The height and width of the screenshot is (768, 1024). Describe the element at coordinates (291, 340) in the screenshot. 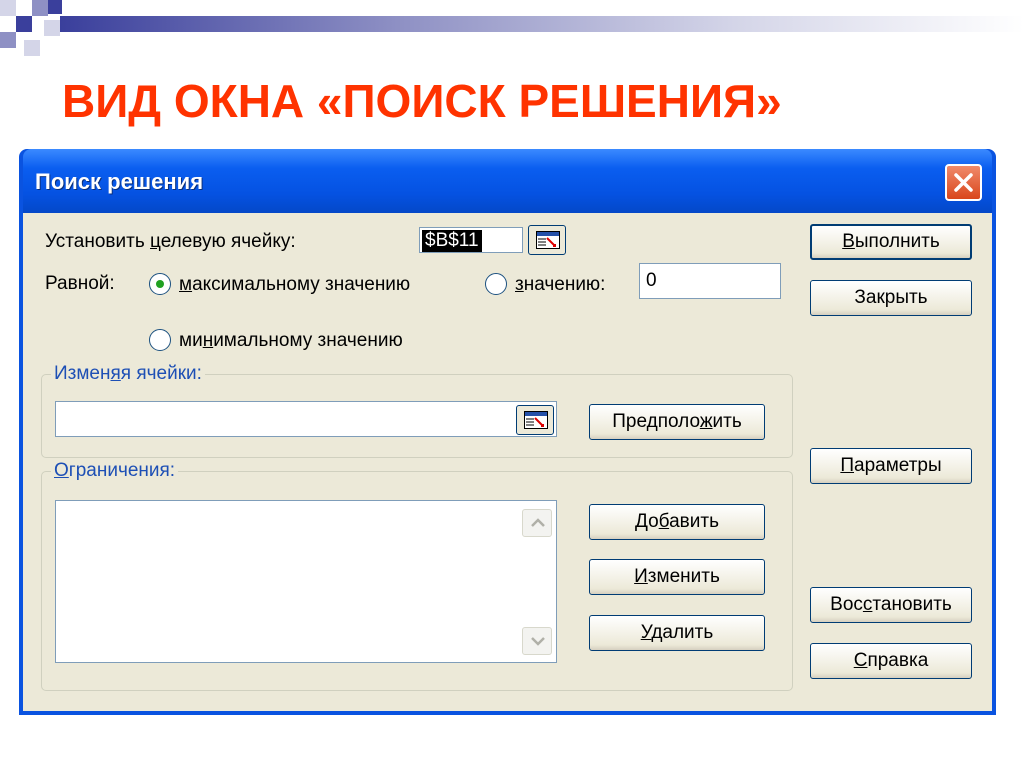

I see `min-radio-label: минимальному значению` at that location.